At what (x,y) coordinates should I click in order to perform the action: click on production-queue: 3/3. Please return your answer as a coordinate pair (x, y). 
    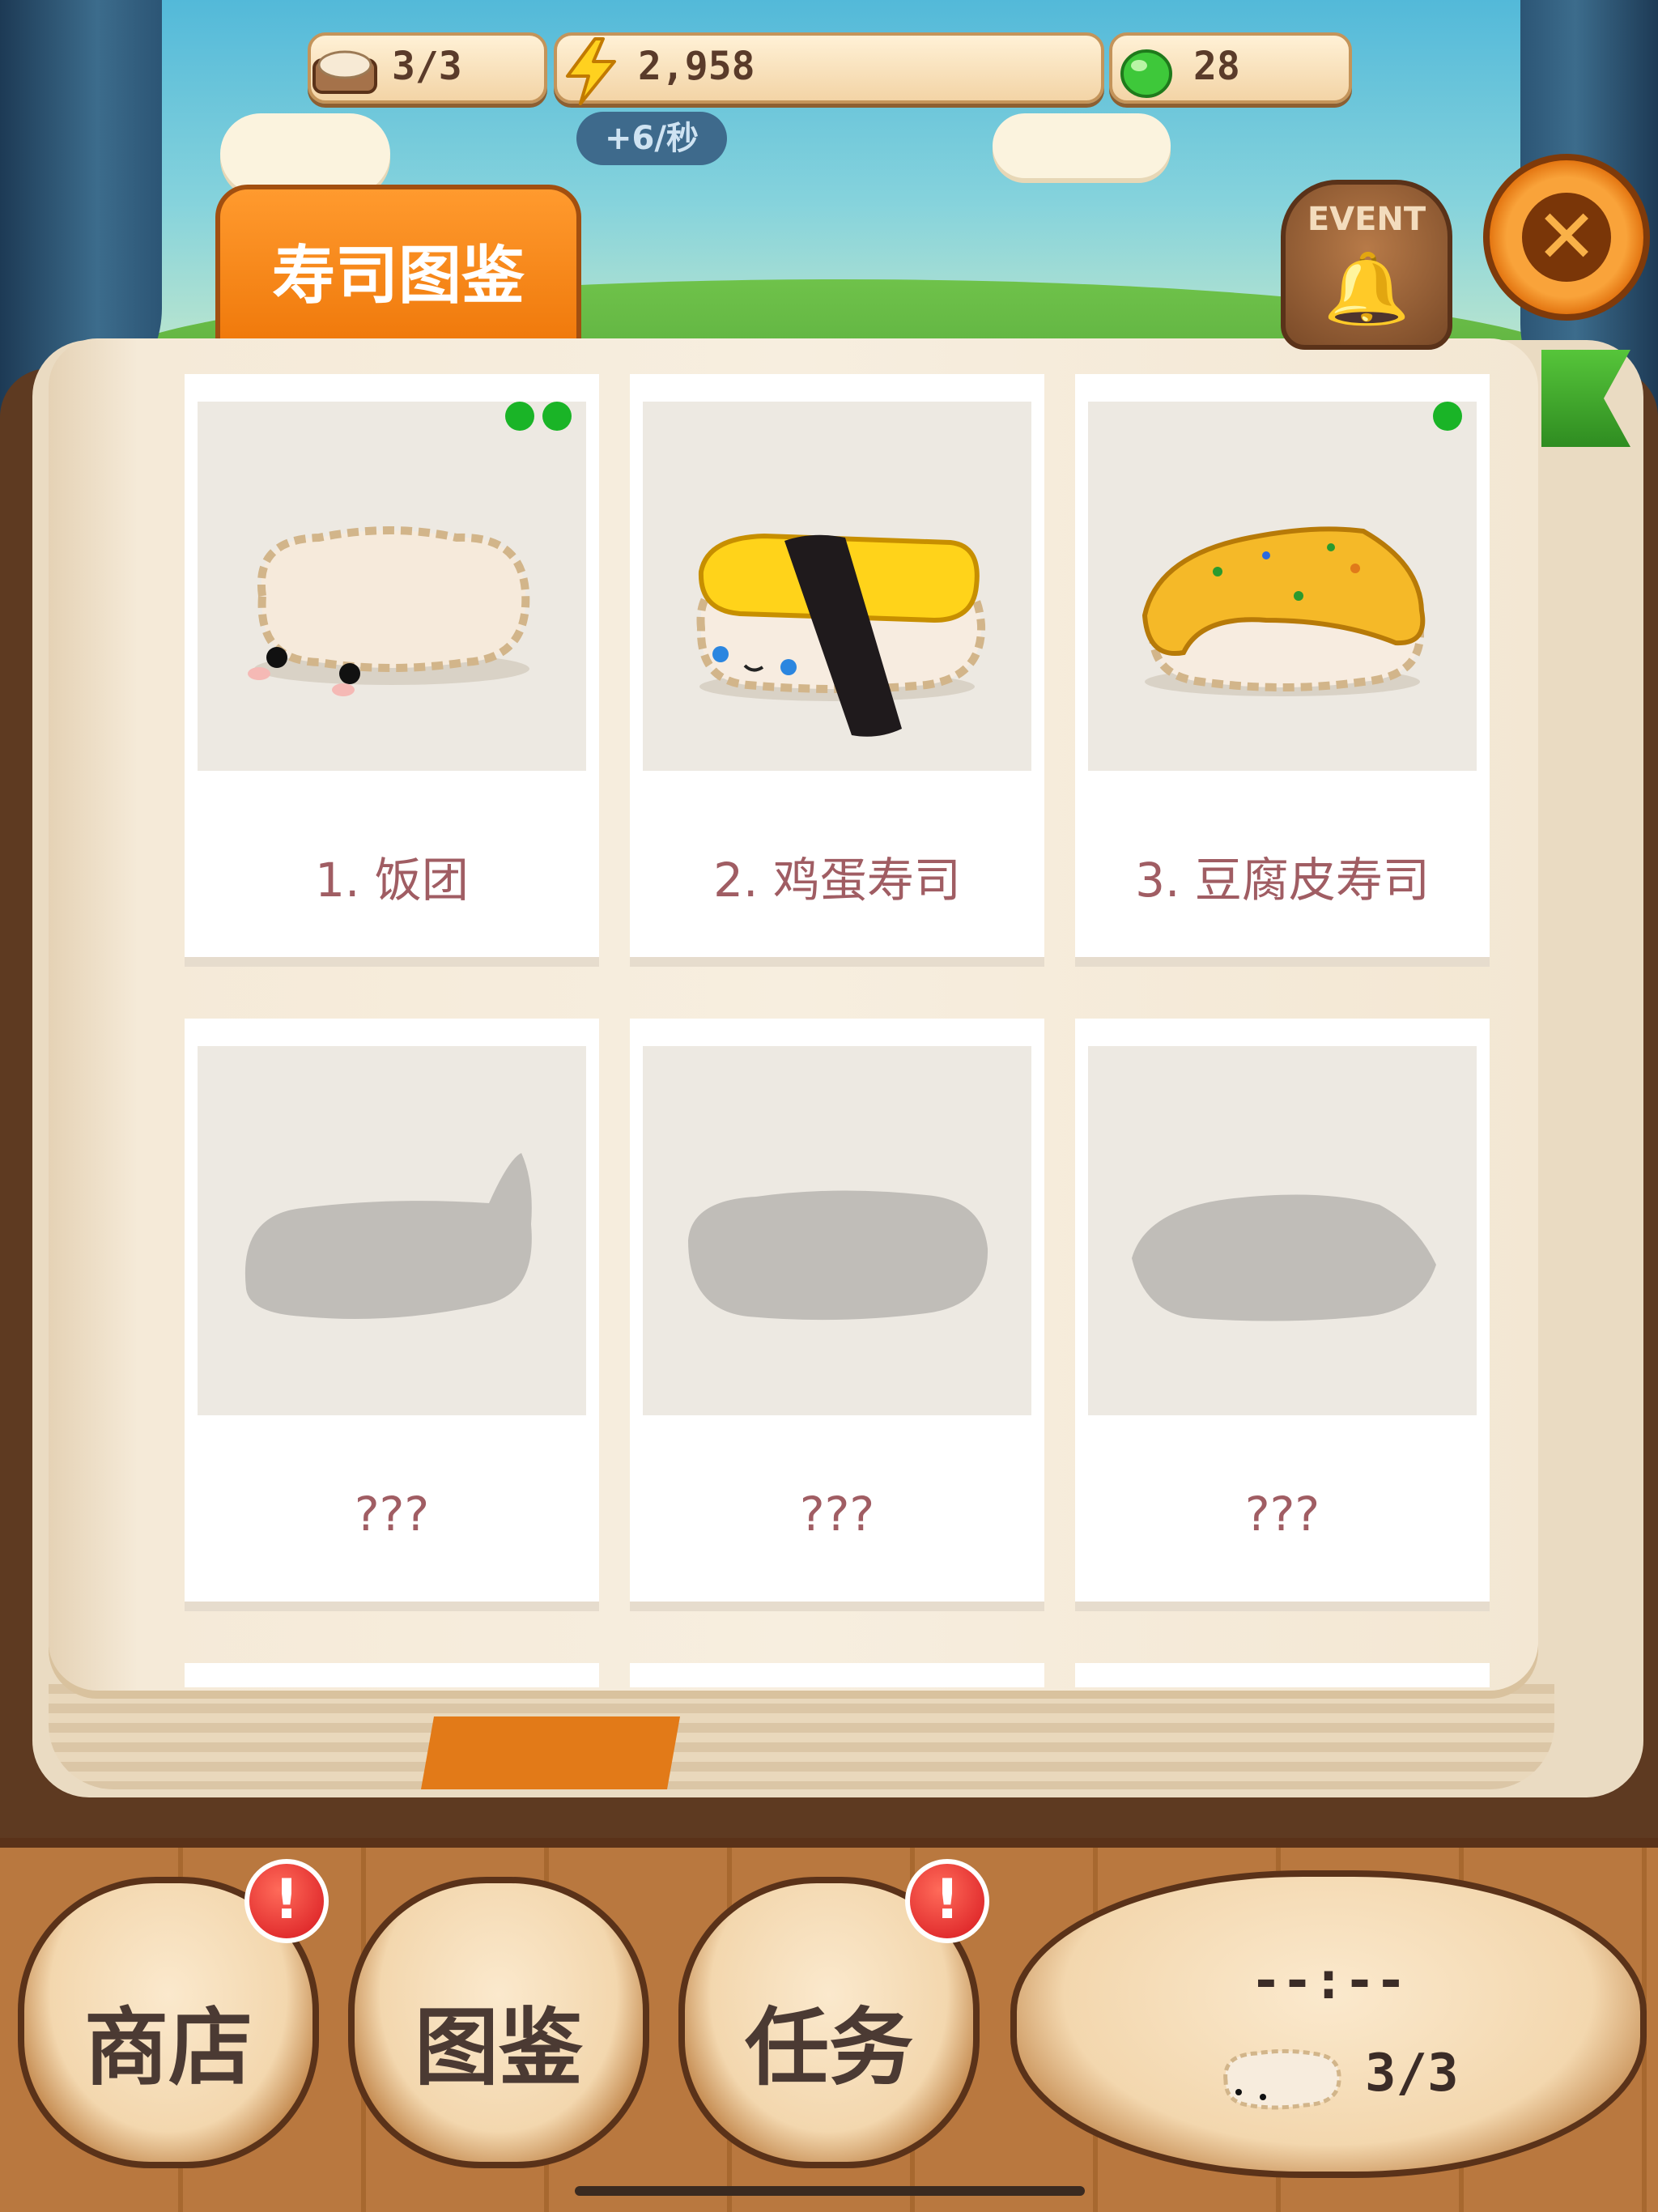
    Looking at the image, I should click on (1412, 2074).